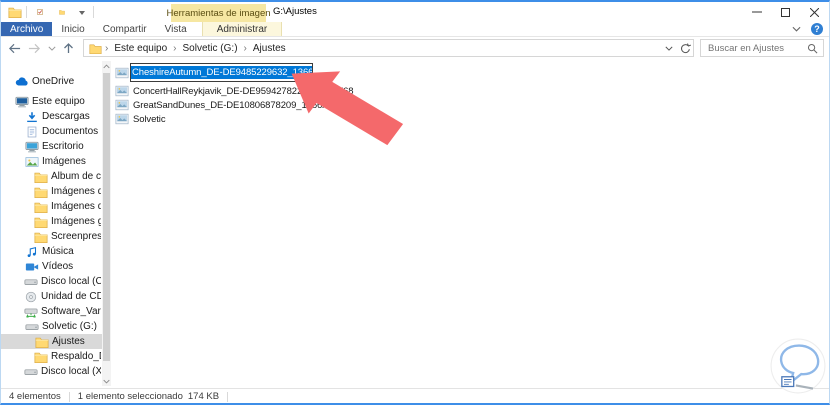  I want to click on sidebar-item: Software_Varios, so click(56, 311).